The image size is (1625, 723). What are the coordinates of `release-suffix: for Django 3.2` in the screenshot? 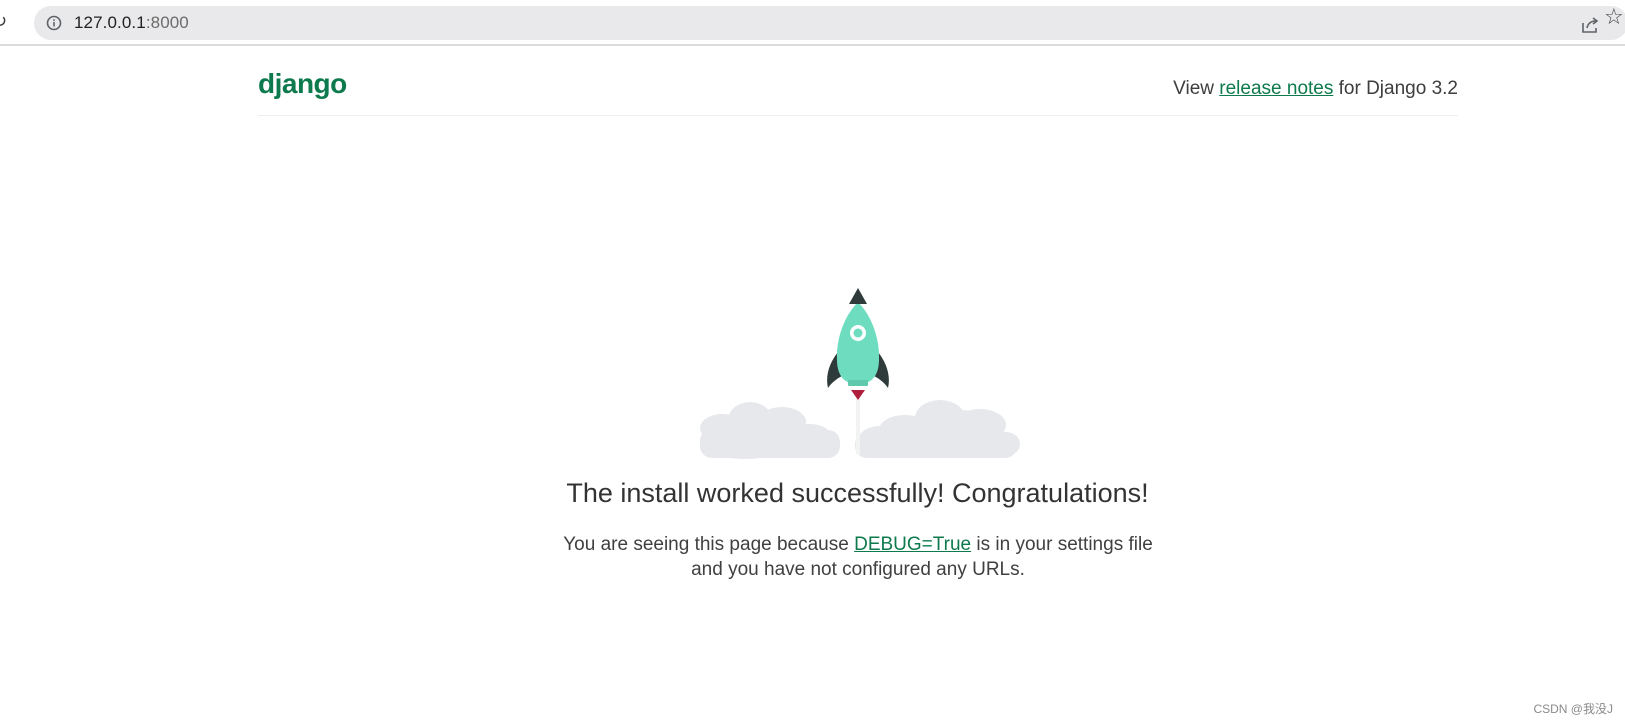 It's located at (1395, 88).